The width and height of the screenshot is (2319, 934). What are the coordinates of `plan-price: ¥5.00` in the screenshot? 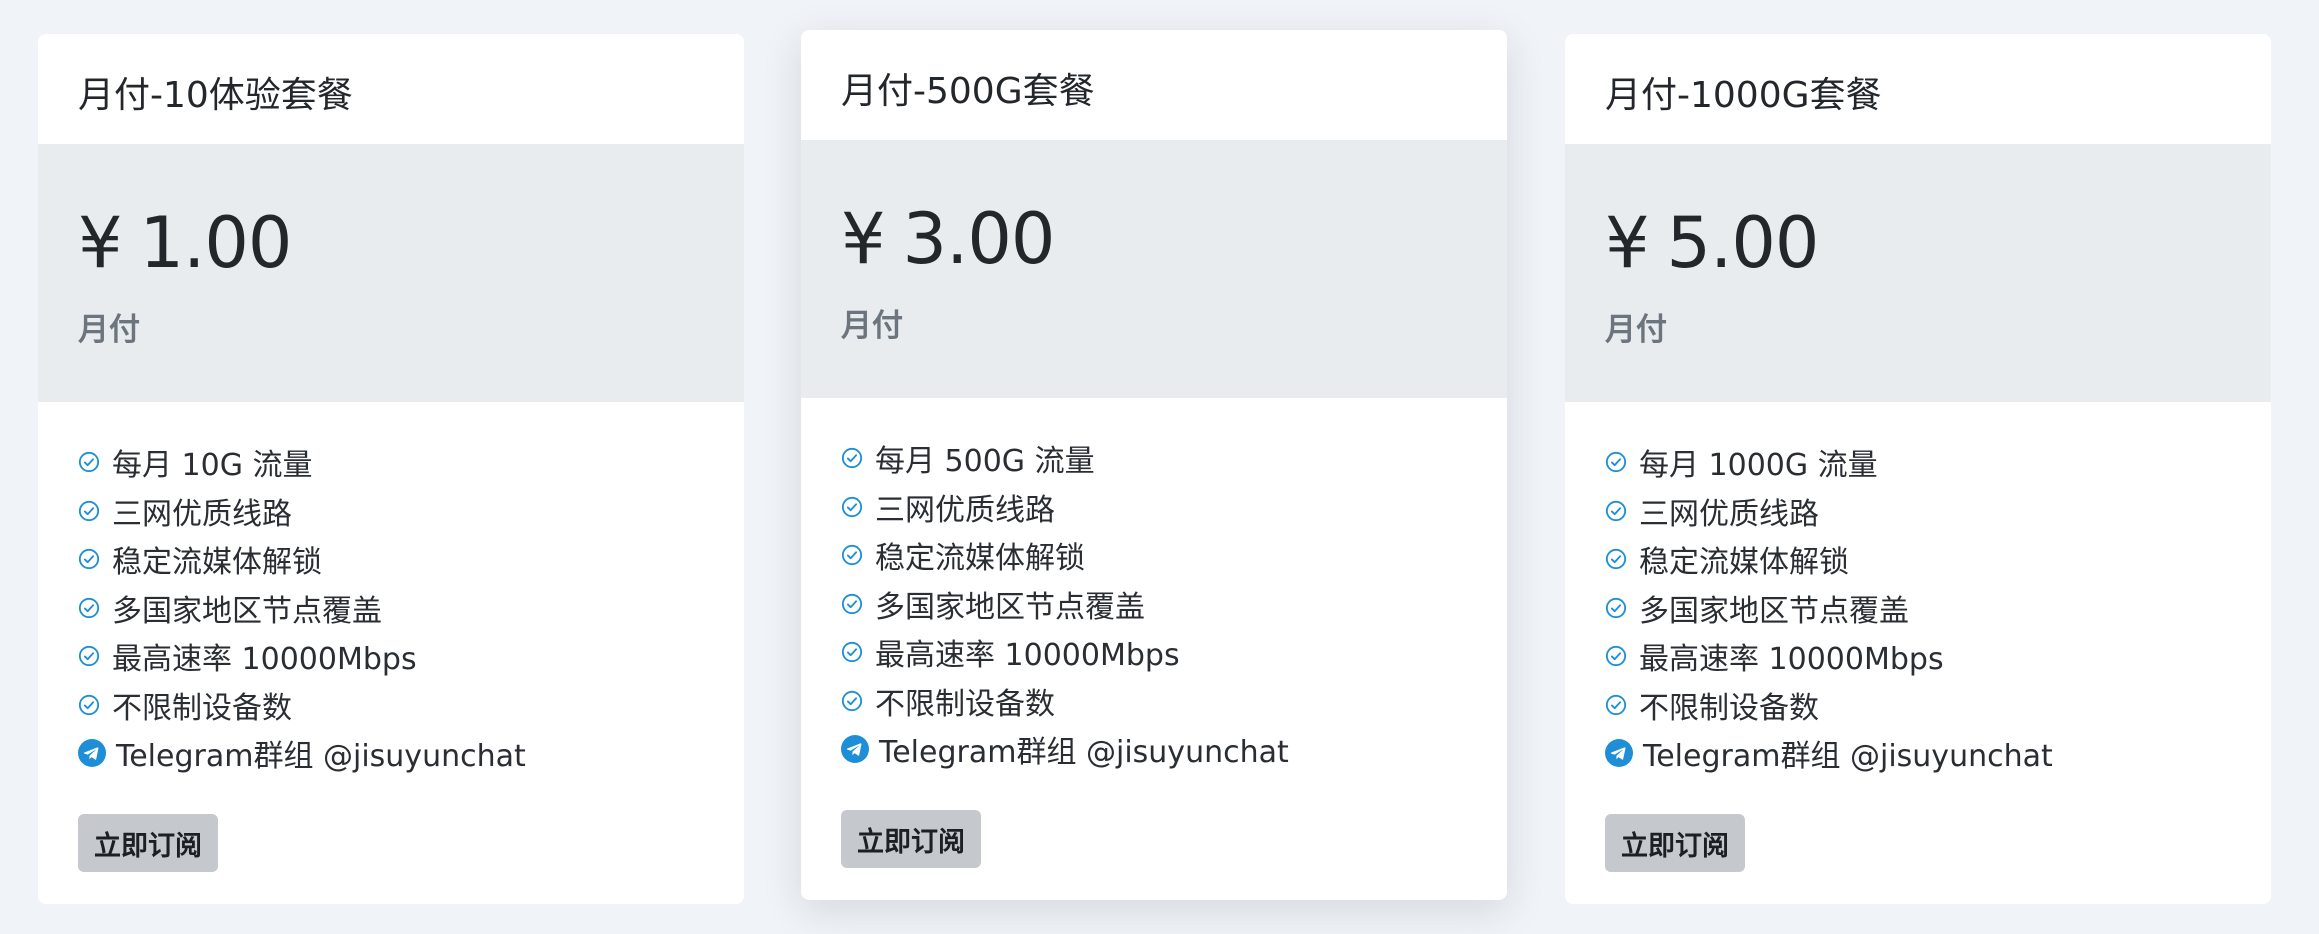 It's located at (1918, 243).